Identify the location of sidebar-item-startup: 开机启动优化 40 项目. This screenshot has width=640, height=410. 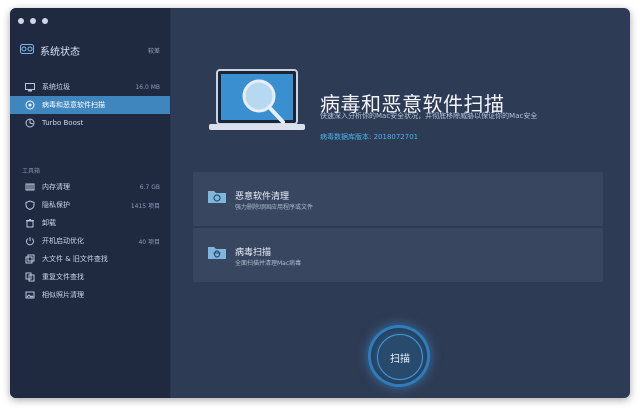
(90, 241).